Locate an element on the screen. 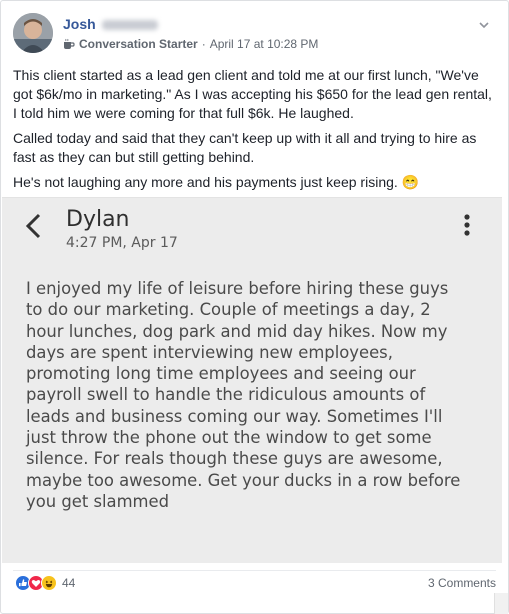 The width and height of the screenshot is (509, 614). avatar is located at coordinates (33, 33).